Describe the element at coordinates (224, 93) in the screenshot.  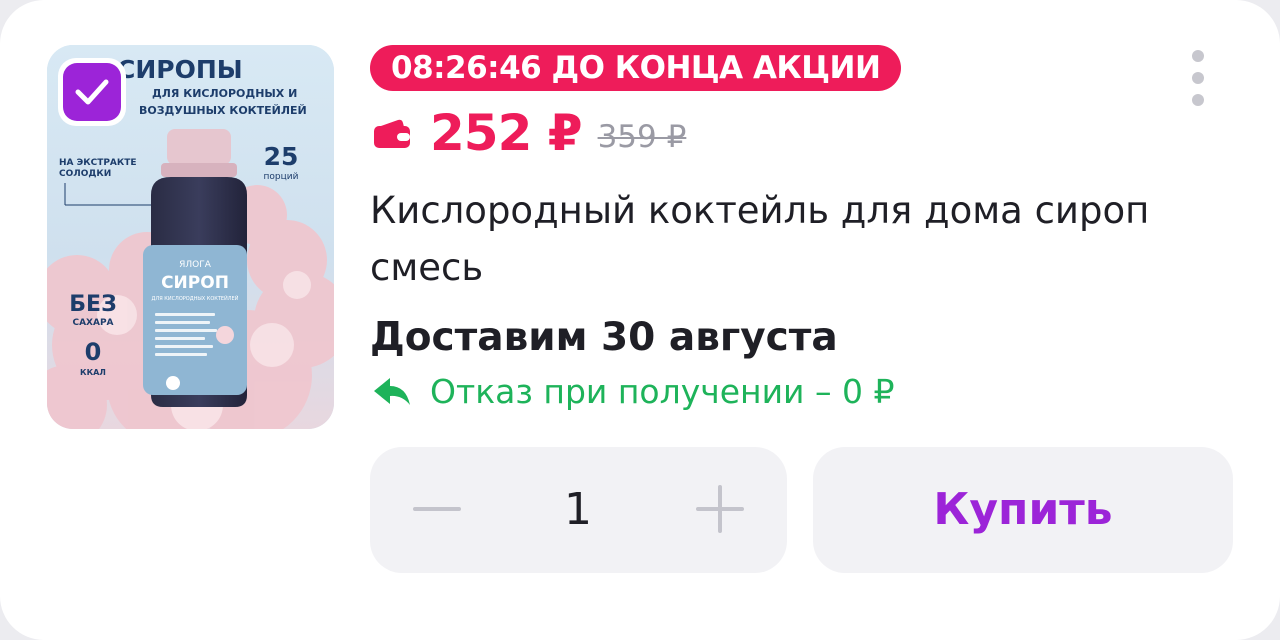
I see `image-headline-2: ДЛЯ КИСЛОРОДНЫХ И` at that location.